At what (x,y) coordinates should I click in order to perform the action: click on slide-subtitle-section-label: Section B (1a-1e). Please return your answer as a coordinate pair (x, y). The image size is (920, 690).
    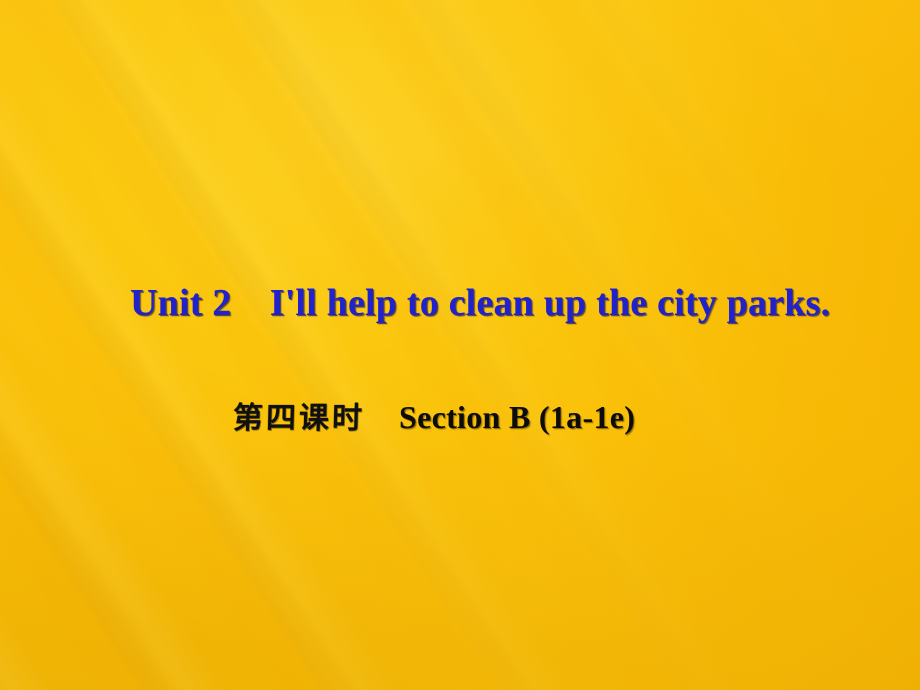
    Looking at the image, I should click on (517, 417).